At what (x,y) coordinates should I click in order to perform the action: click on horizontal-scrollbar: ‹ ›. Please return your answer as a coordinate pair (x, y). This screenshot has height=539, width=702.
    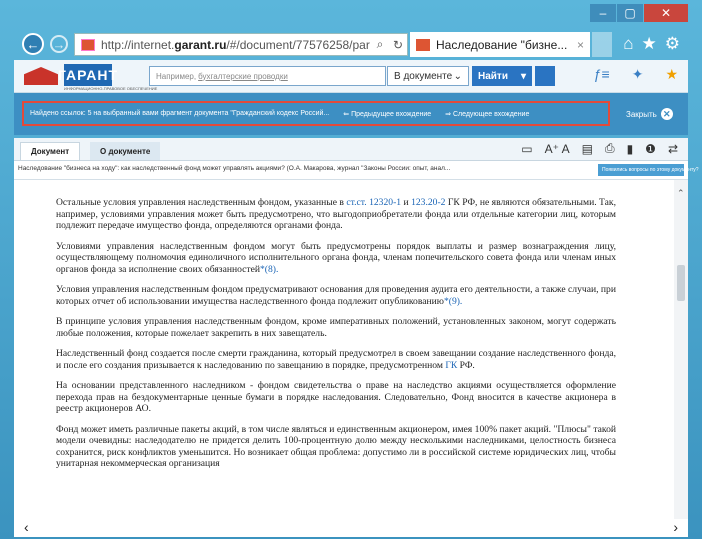
    Looking at the image, I should click on (351, 528).